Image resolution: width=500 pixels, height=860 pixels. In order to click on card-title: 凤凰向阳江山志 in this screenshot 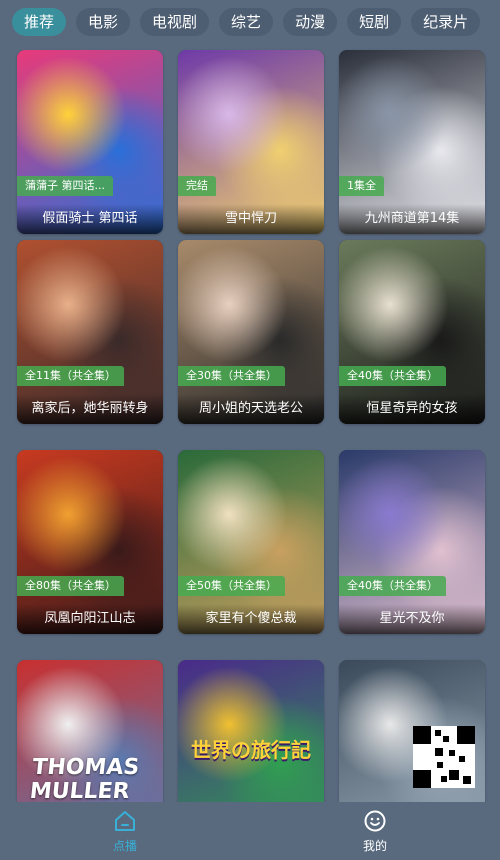, I will do `click(90, 619)`.